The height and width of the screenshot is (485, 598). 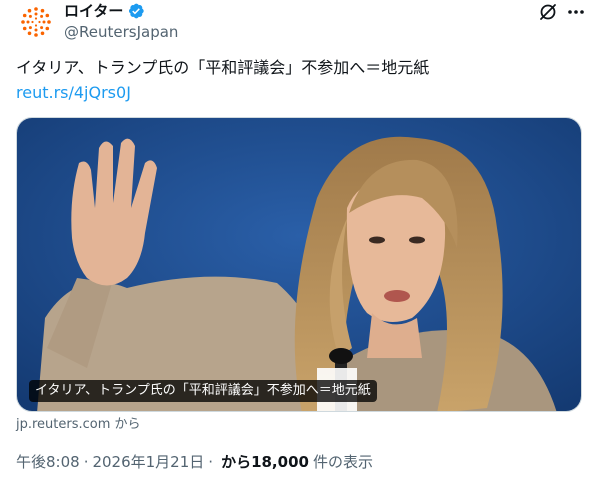 What do you see at coordinates (136, 11) in the screenshot?
I see `verified-badge-icon` at bounding box center [136, 11].